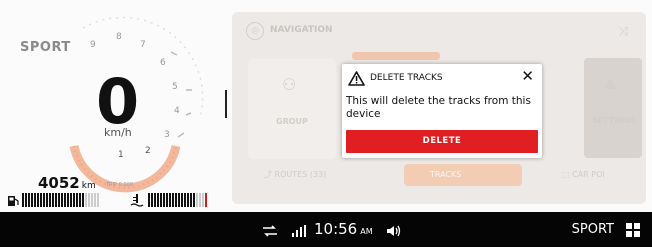  Describe the element at coordinates (442, 141) in the screenshot. I see `delete-button: DELETE` at that location.